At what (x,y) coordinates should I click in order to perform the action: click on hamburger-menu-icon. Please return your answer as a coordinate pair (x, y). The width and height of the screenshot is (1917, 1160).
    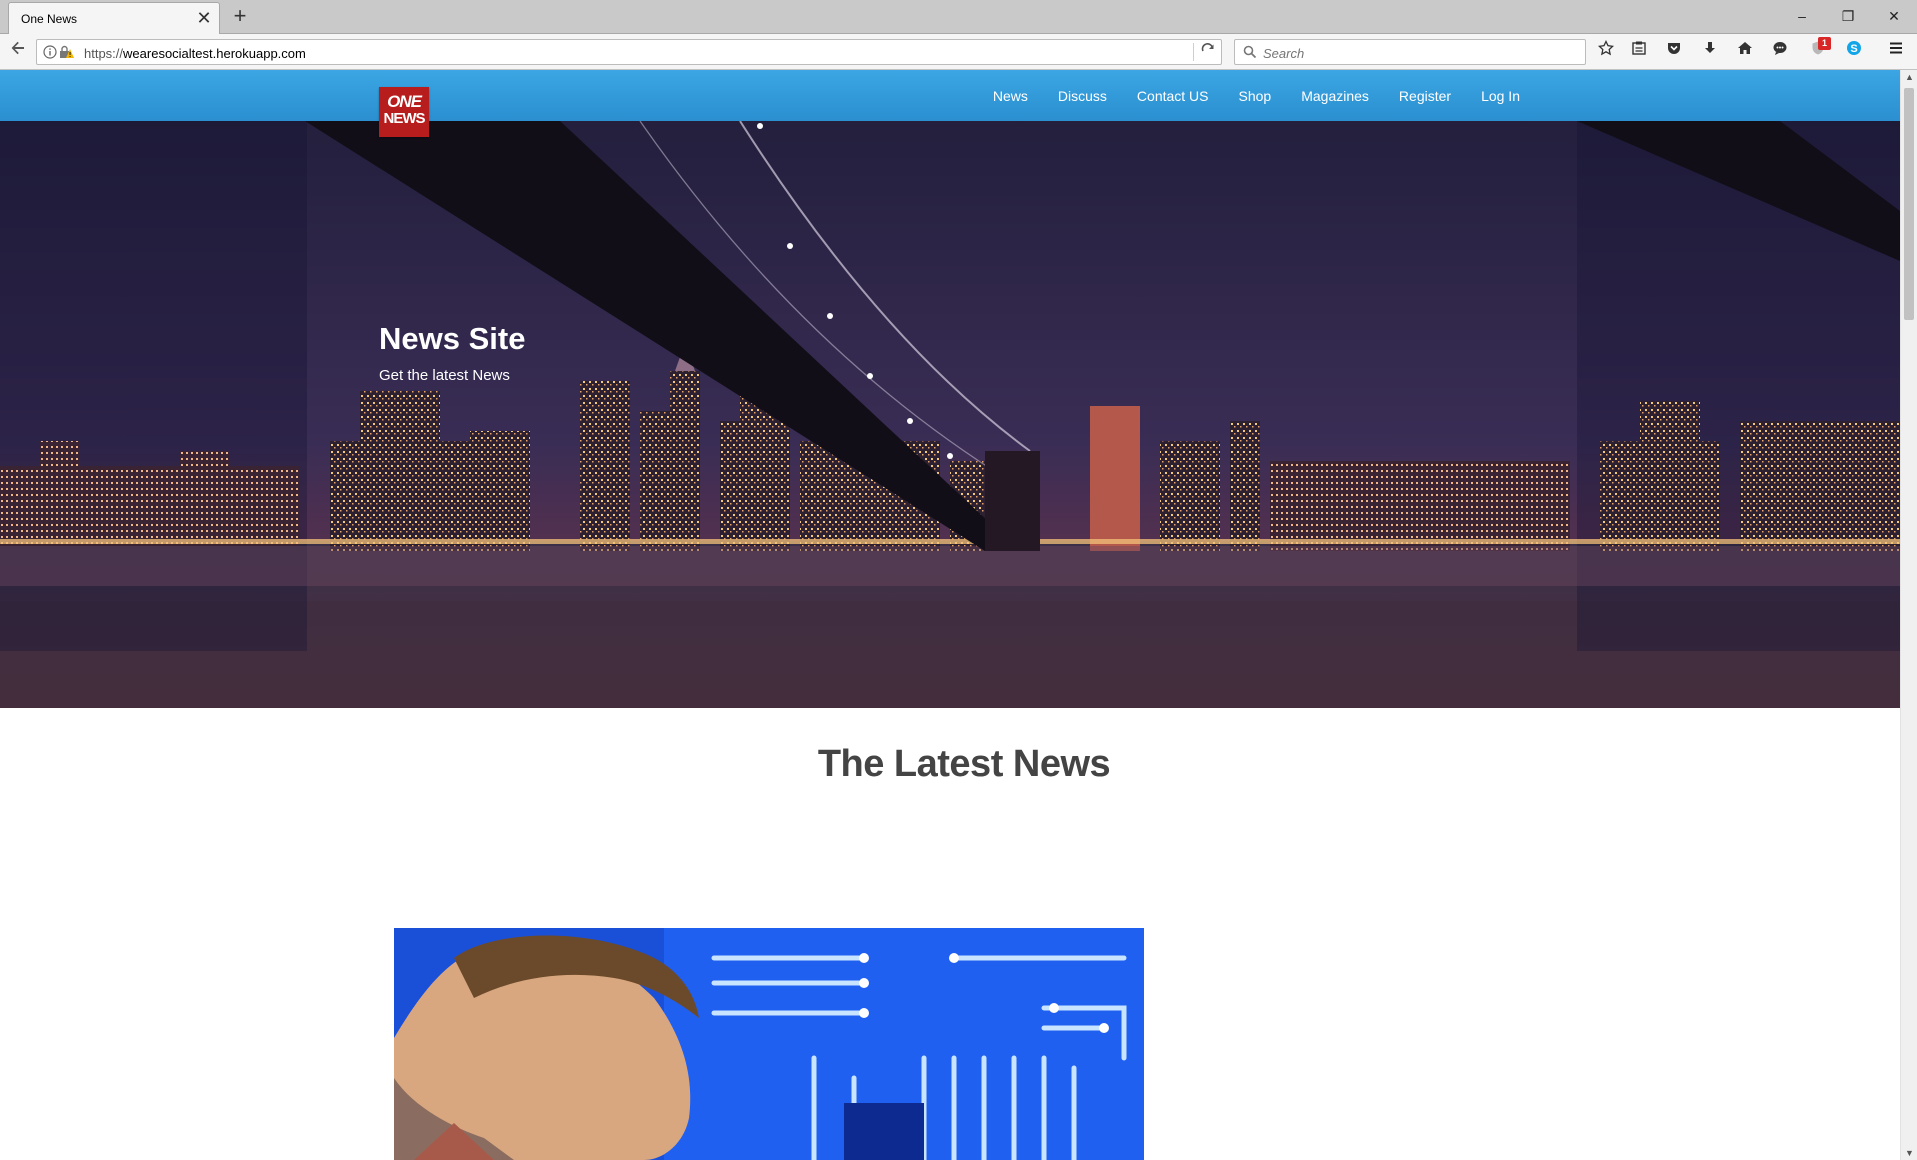
    Looking at the image, I should click on (1896, 52).